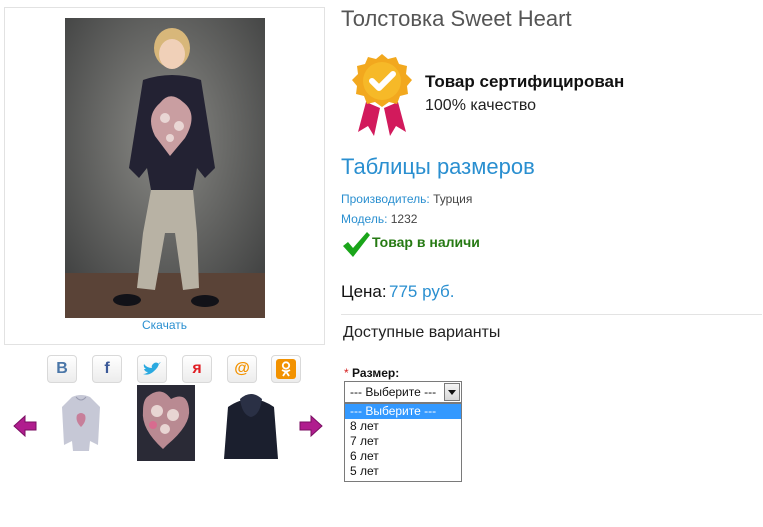  Describe the element at coordinates (438, 167) in the screenshot. I see `size-table-link: Таблицы размеров` at that location.